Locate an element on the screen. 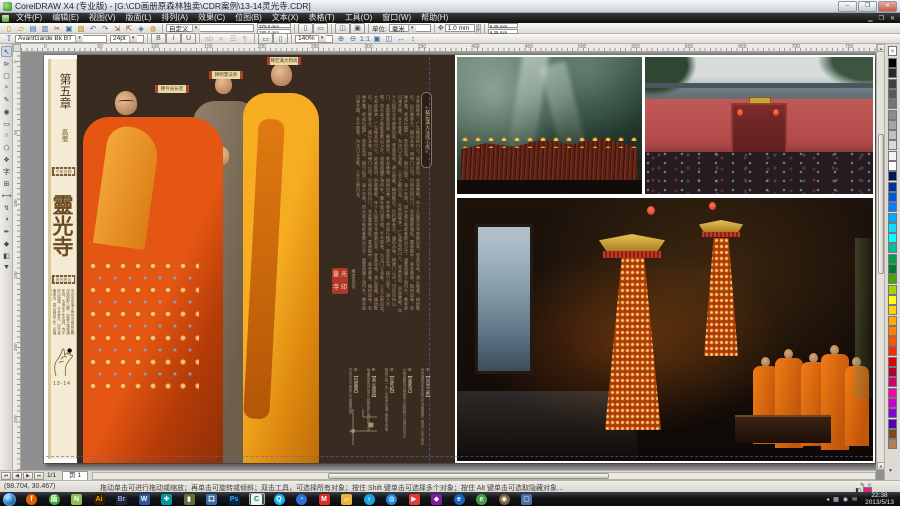 The width and height of the screenshot is (900, 506). taskbar-app-pps: ▶ is located at coordinates (414, 499).